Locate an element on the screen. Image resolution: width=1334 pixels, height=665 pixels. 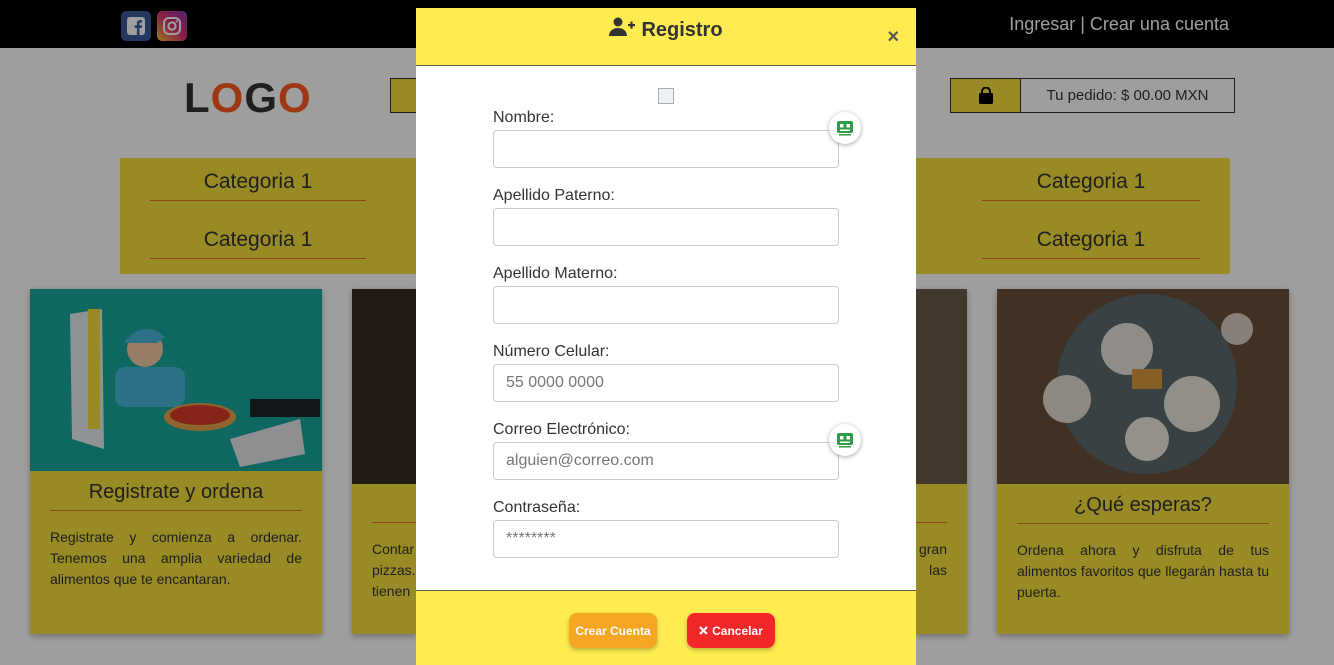
nombre-label: Nombre: is located at coordinates (524, 117).